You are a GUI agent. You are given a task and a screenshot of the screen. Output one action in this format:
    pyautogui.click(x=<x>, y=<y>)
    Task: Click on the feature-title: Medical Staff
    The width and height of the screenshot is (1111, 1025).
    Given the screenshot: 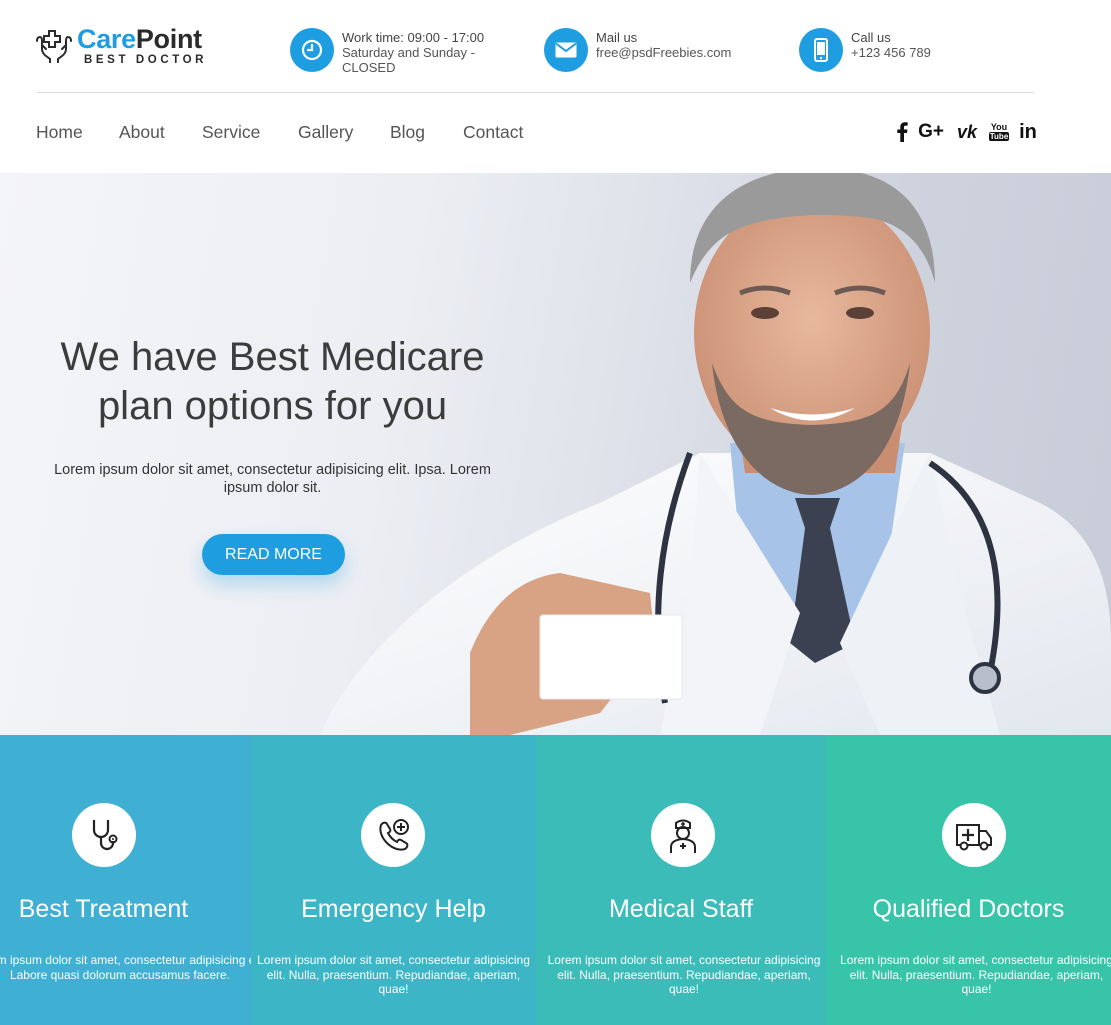 What is the action you would take?
    pyautogui.click(x=681, y=909)
    